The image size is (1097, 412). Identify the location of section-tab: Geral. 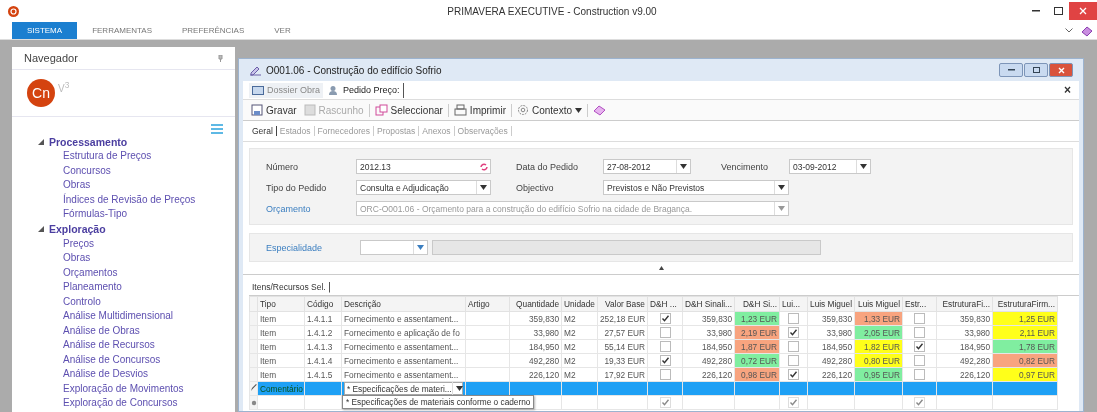
(263, 131).